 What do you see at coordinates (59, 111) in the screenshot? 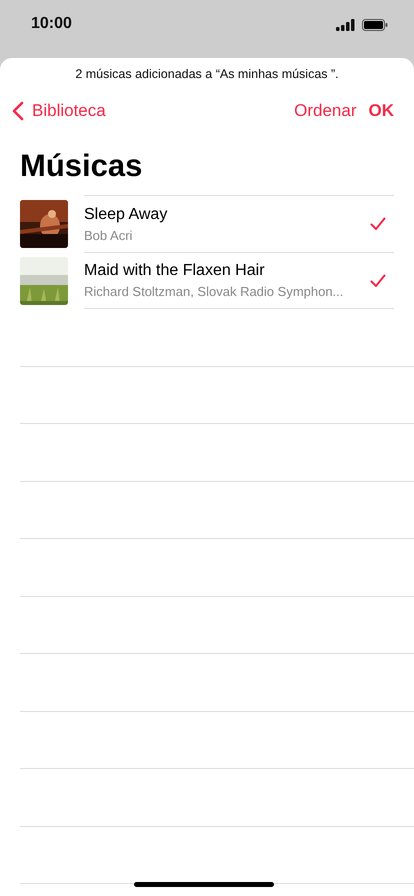
I see `back-link: Biblioteca` at bounding box center [59, 111].